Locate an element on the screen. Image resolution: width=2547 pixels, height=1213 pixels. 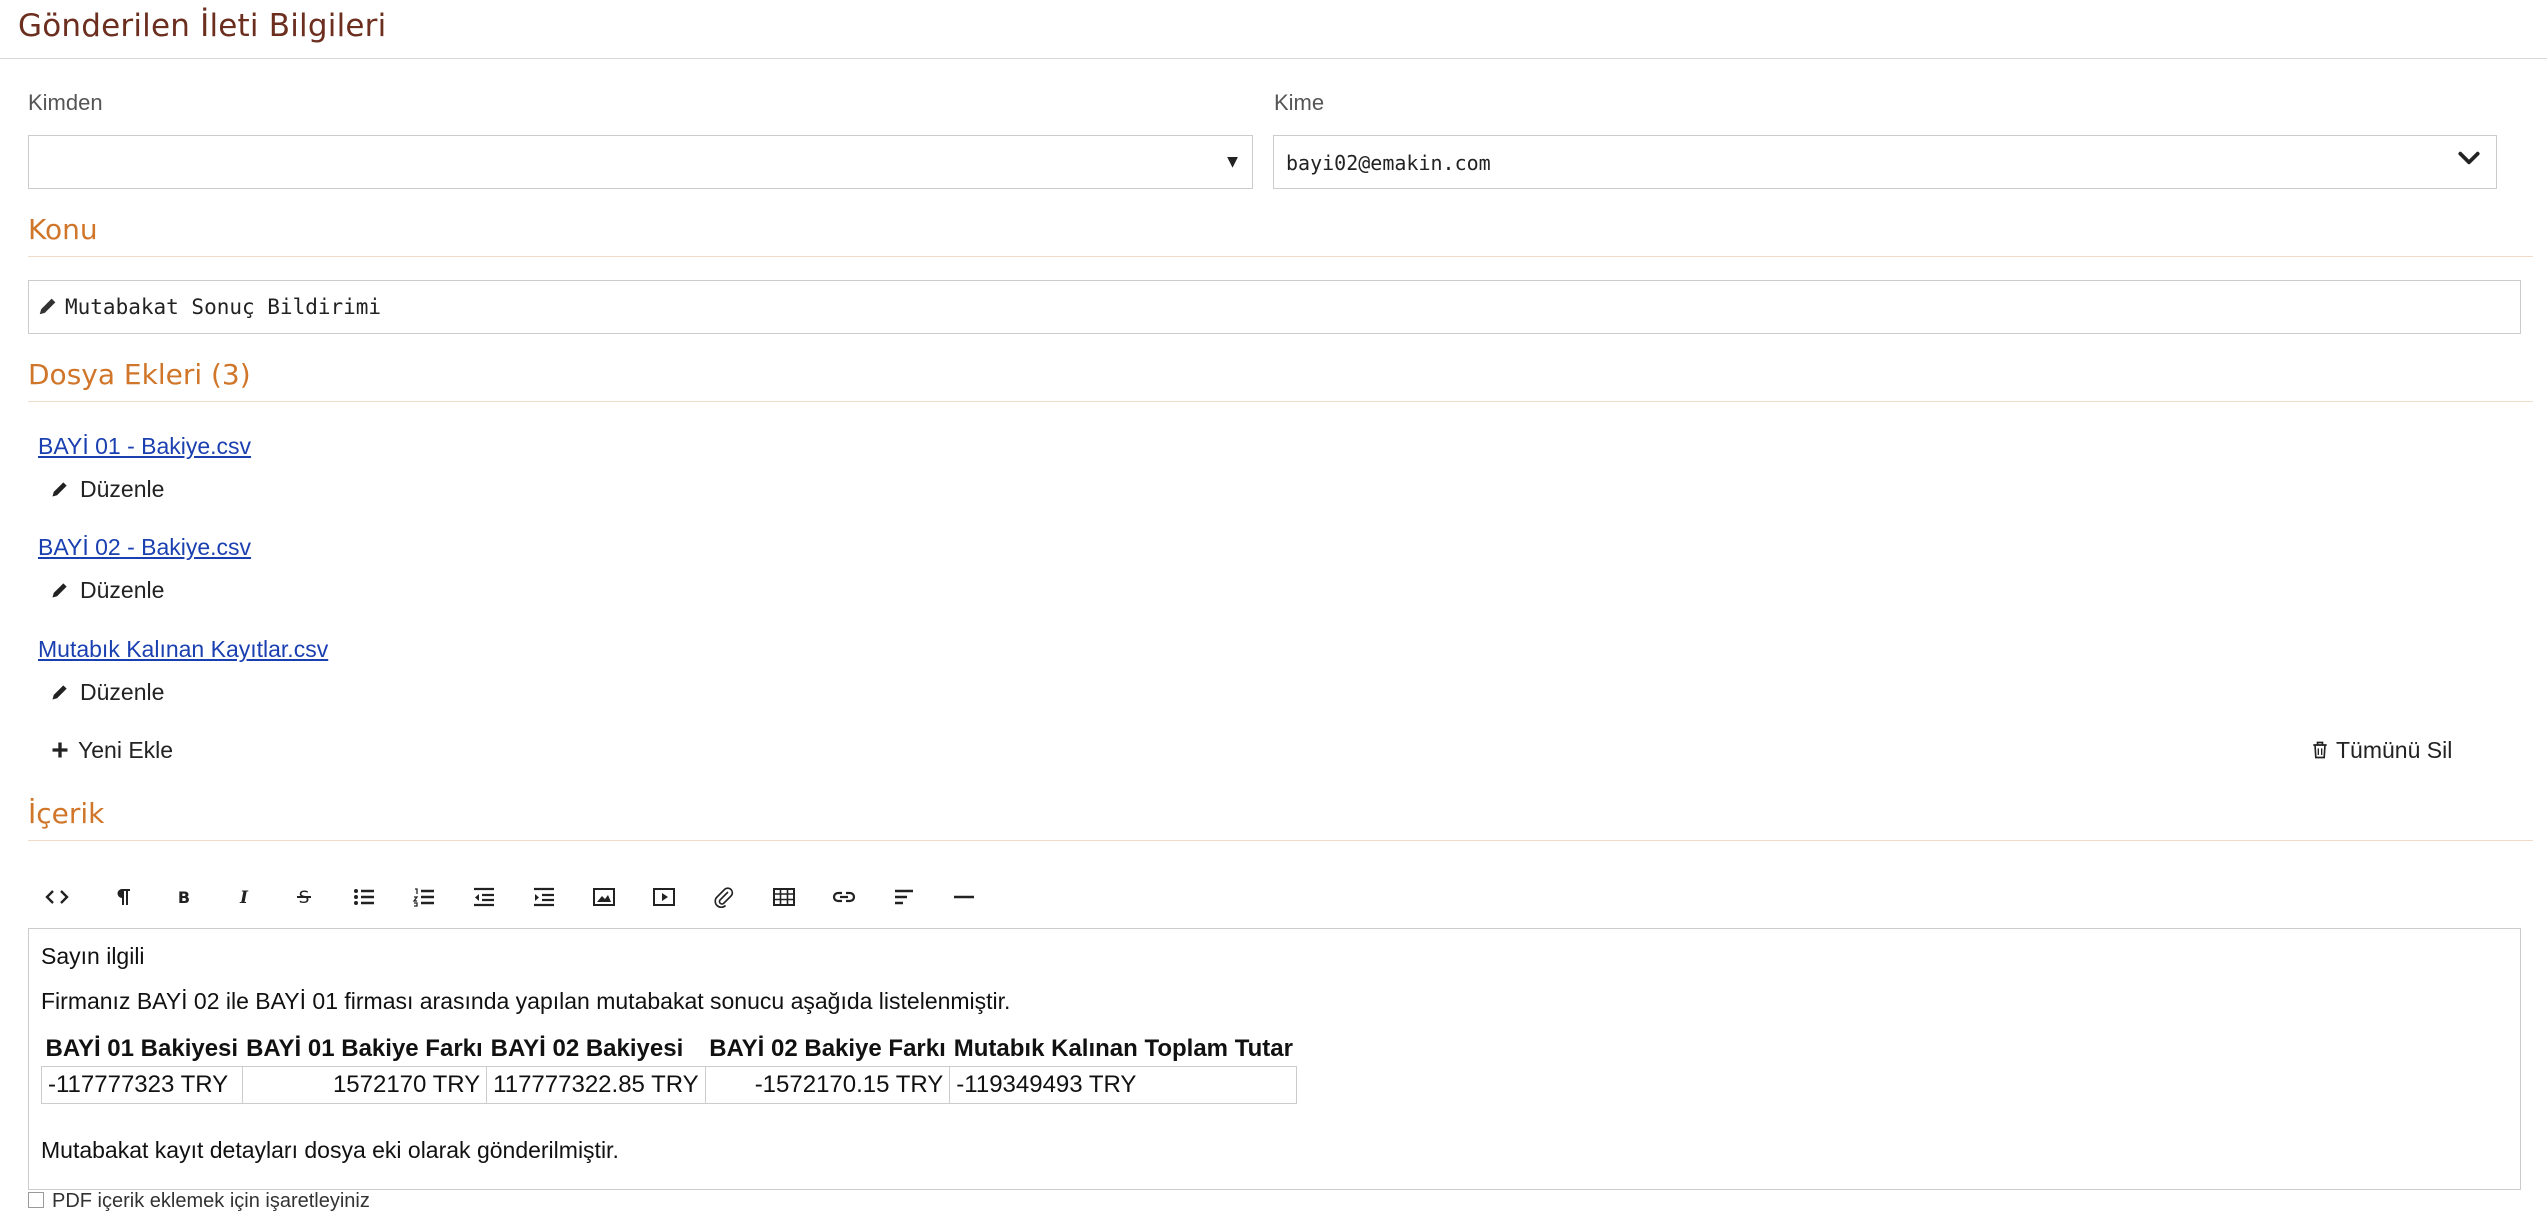
attachment-link: BAYİ 02 - Bakiye.csv is located at coordinates (144, 547).